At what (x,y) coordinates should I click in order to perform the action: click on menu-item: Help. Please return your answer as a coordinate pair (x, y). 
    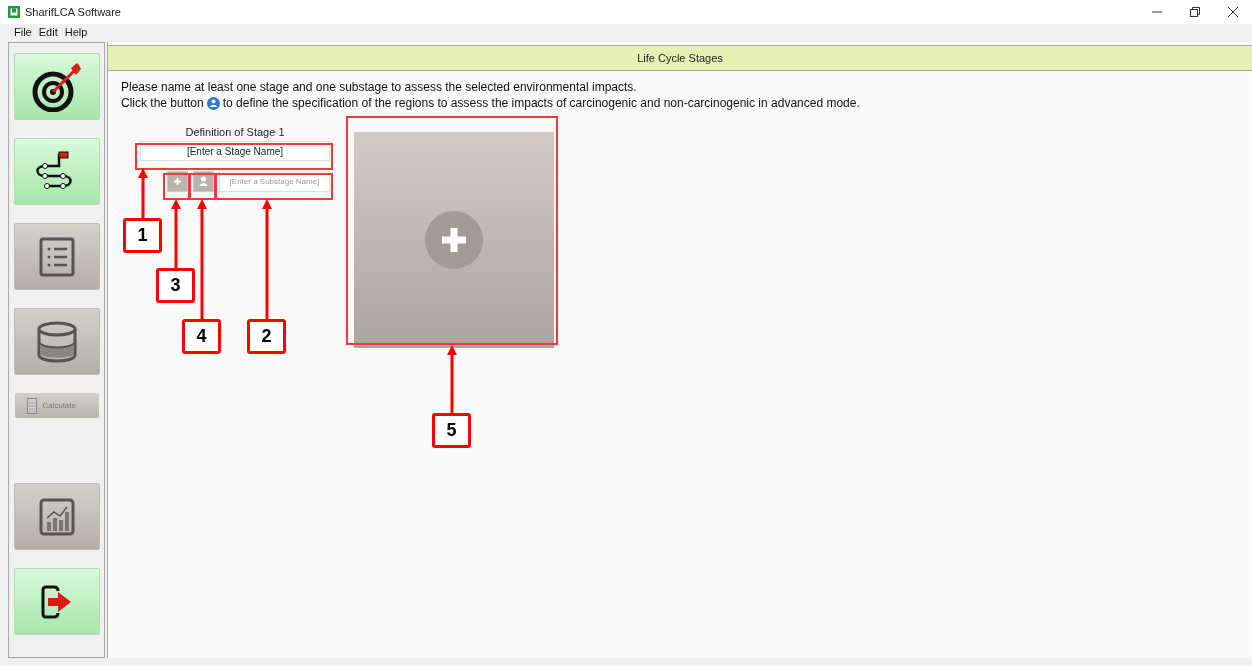
    Looking at the image, I should click on (76, 32).